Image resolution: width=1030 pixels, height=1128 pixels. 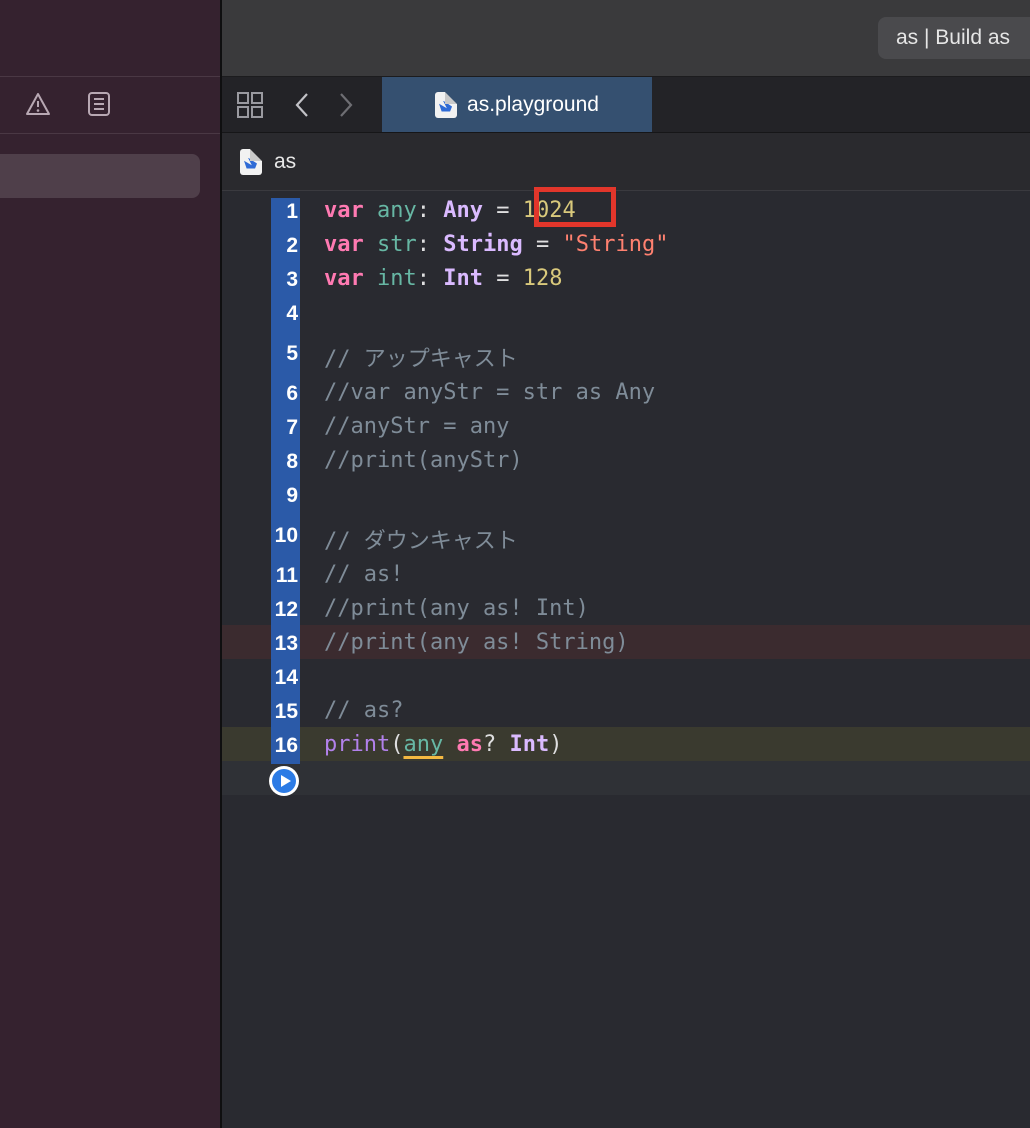 I want to click on line-number: 15, so click(x=286, y=711).